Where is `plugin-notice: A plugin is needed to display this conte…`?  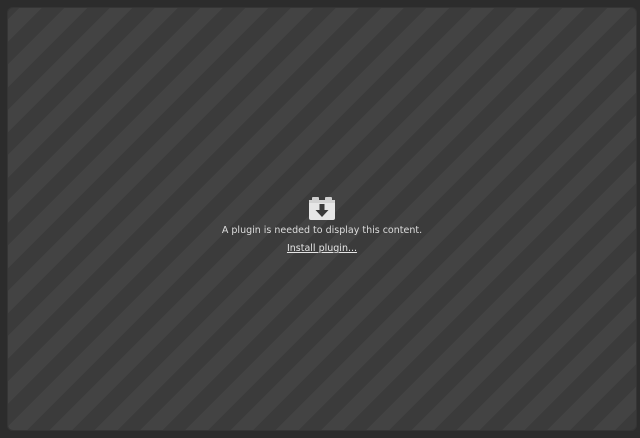
plugin-notice: A plugin is needed to display this conte… is located at coordinates (322, 226).